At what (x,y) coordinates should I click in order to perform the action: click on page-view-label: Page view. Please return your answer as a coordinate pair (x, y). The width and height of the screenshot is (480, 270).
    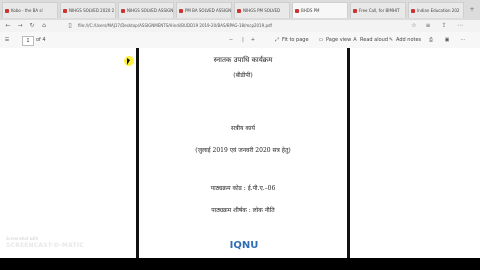
    Looking at the image, I should click on (339, 40).